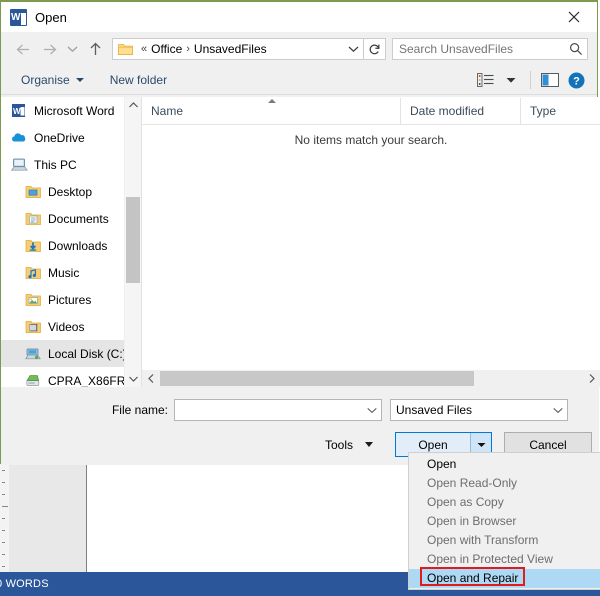 The width and height of the screenshot is (600, 596). I want to click on sidebar-item-onedrive: OneDrive, so click(71, 137).